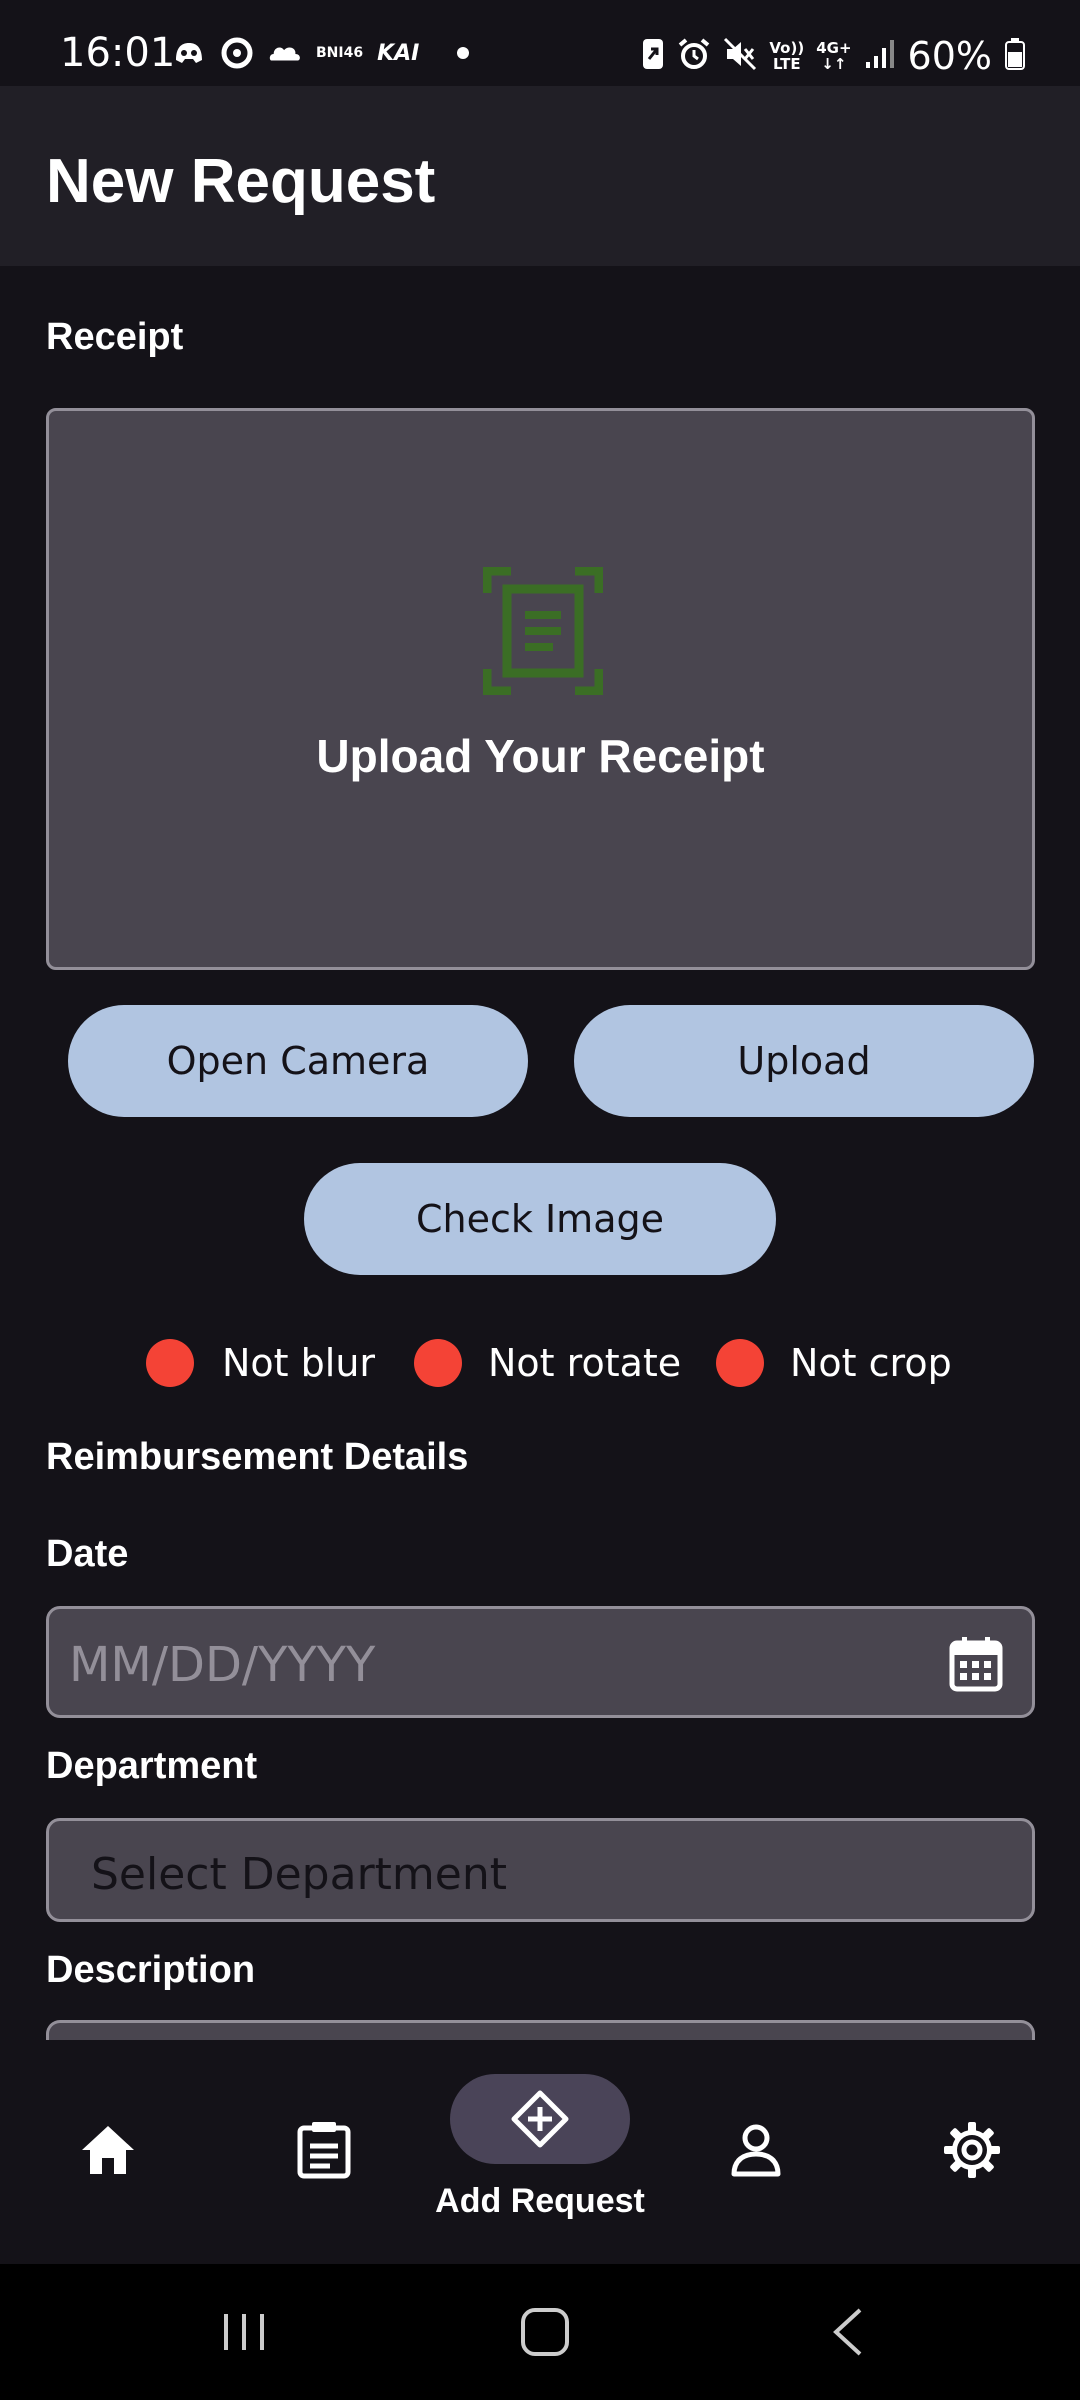 This screenshot has width=1080, height=2400. What do you see at coordinates (189, 53) in the screenshot?
I see `discord-icon` at bounding box center [189, 53].